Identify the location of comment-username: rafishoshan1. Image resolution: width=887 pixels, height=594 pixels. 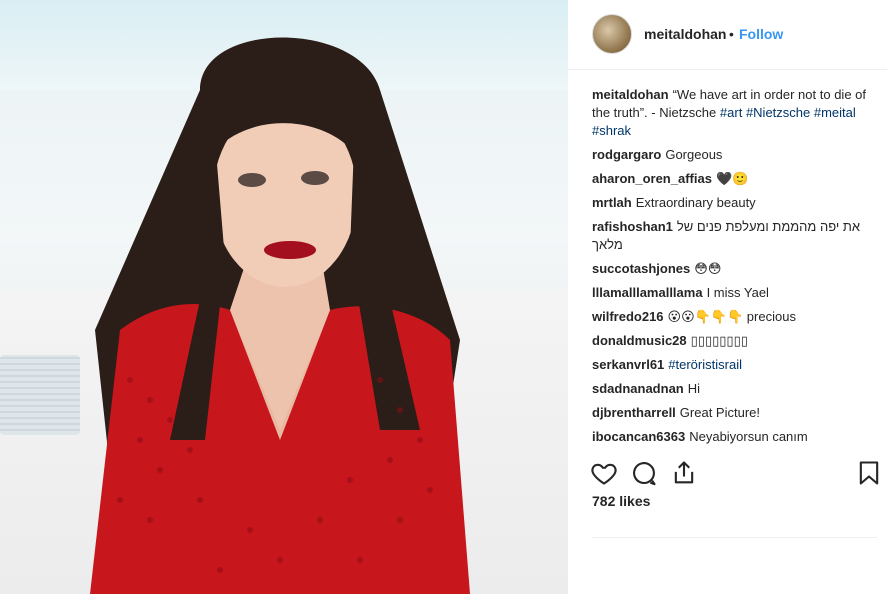
(632, 226).